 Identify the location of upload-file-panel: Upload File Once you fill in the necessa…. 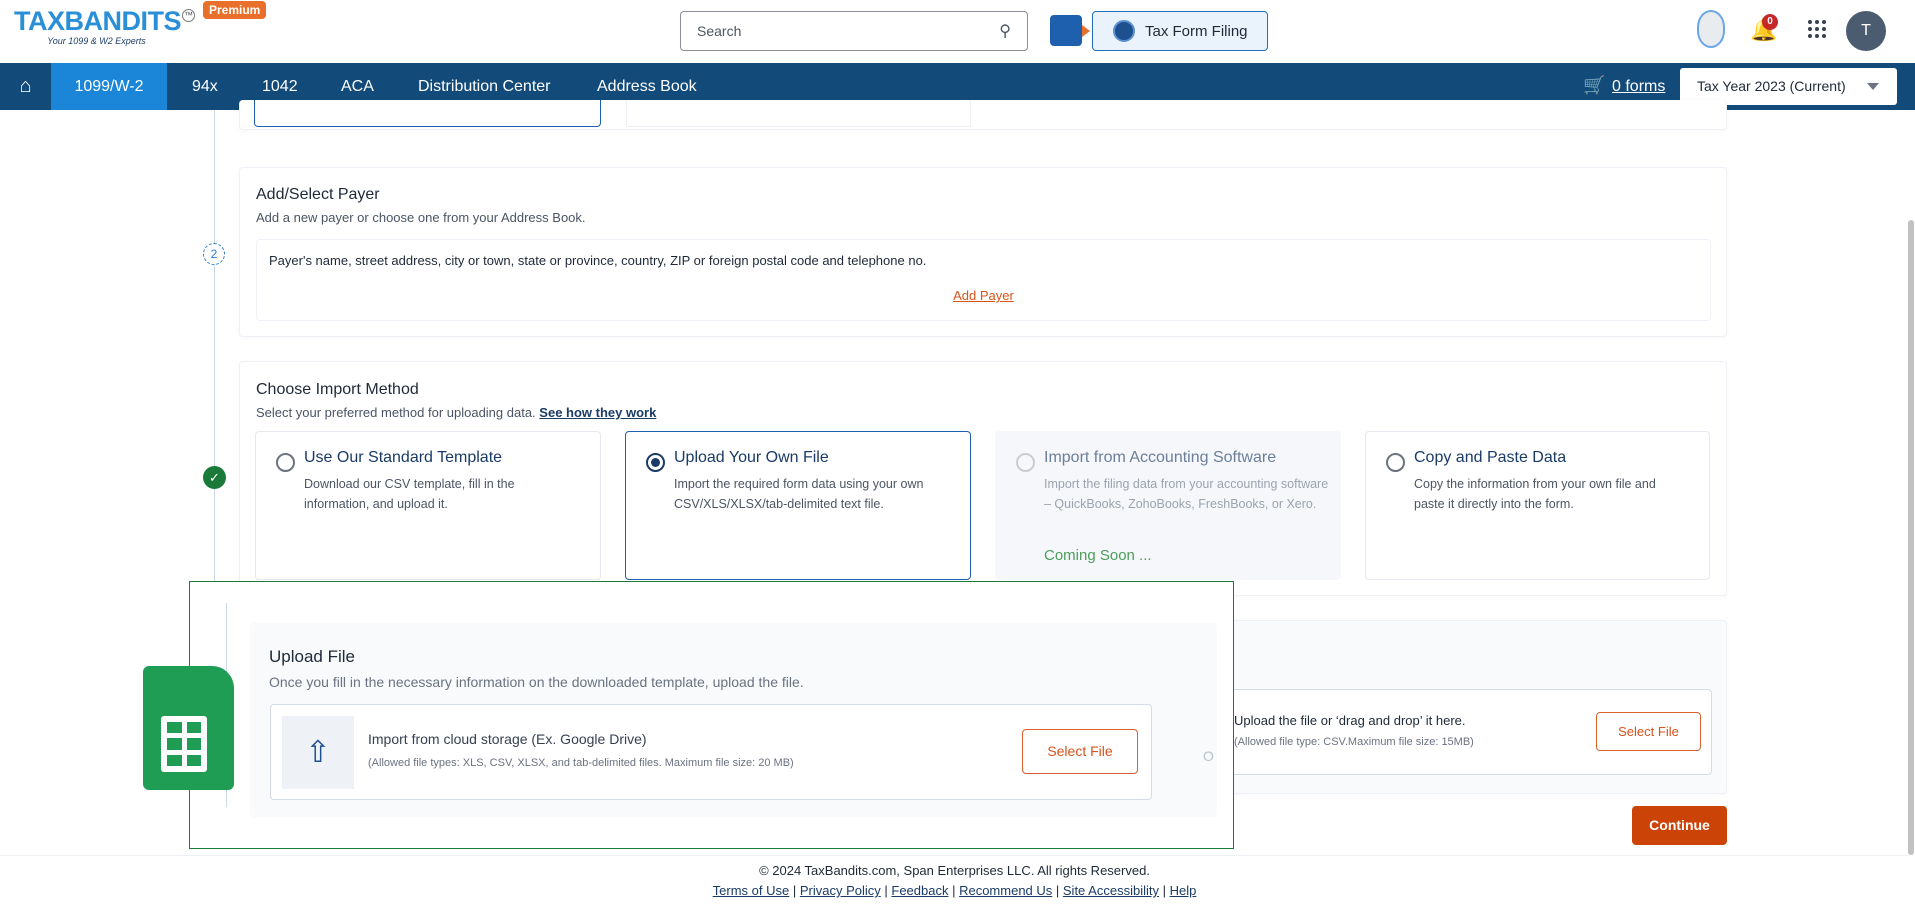
(733, 720).